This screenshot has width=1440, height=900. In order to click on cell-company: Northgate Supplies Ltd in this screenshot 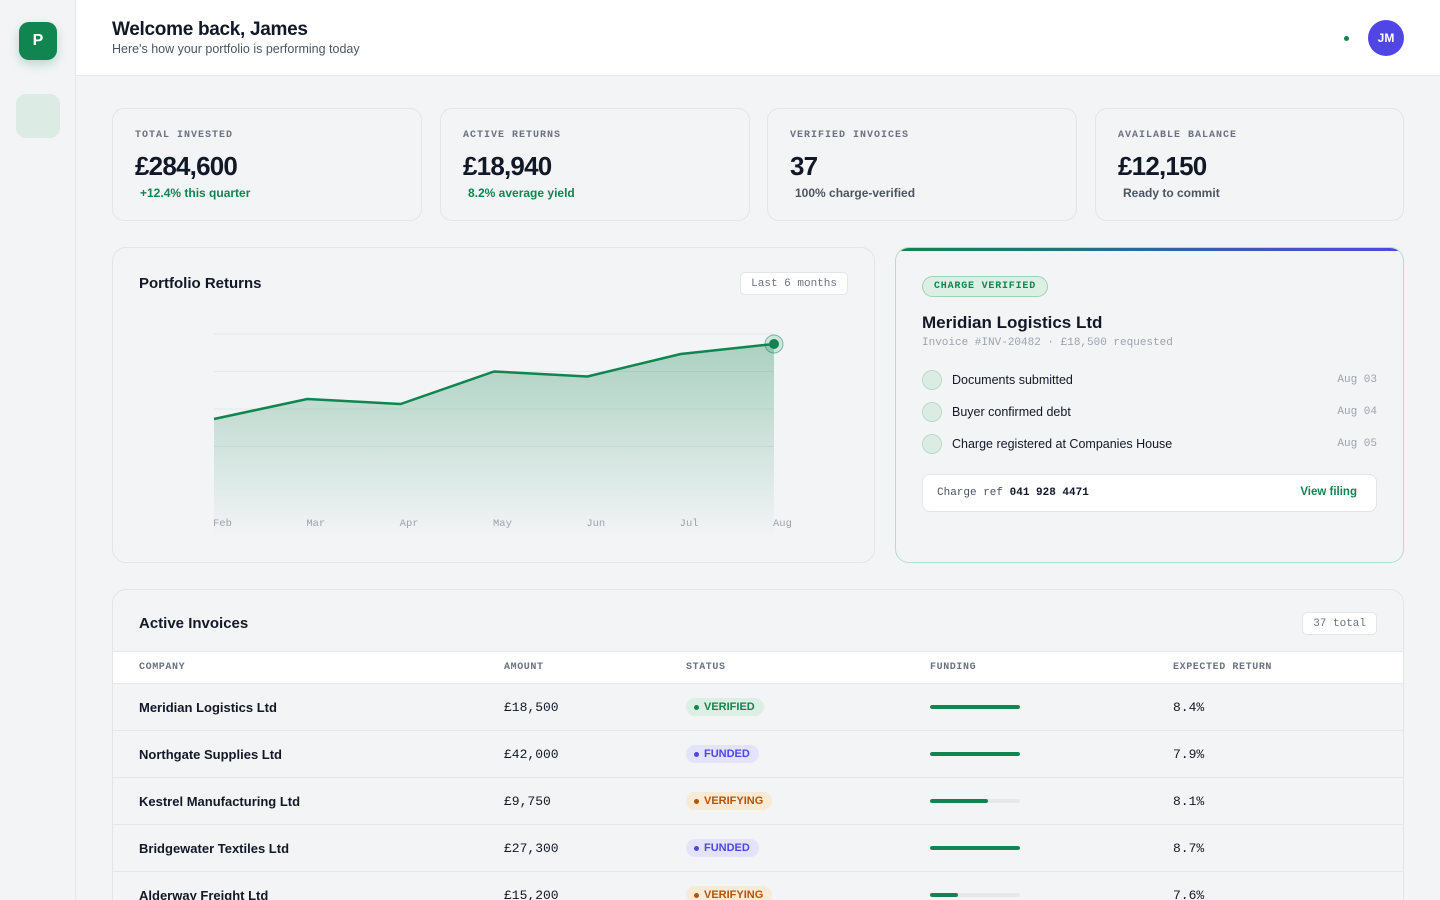, I will do `click(210, 754)`.